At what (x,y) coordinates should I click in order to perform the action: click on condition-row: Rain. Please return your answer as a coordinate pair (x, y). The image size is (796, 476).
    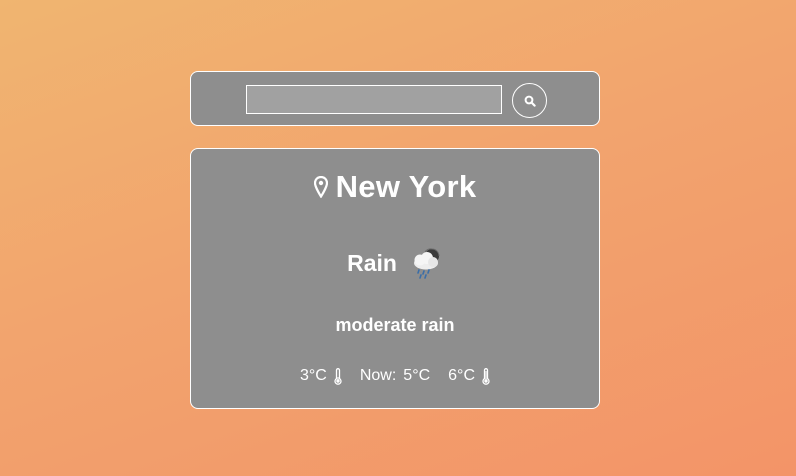
    Looking at the image, I should click on (395, 263).